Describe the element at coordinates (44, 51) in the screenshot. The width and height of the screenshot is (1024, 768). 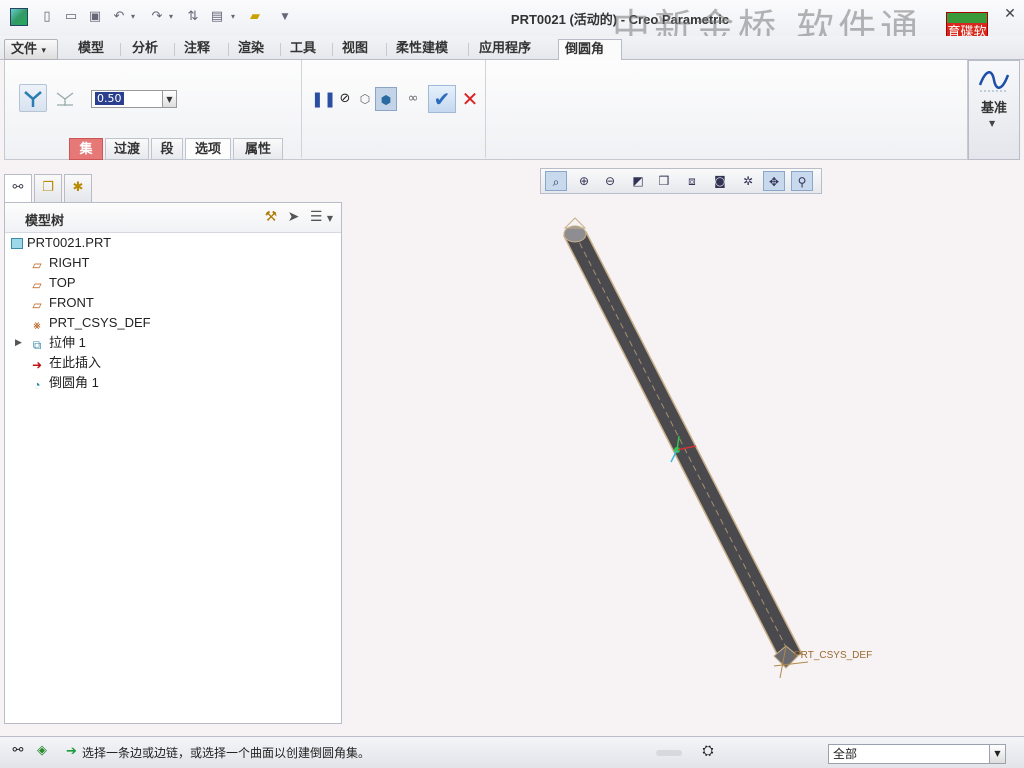
I see `chevron-down-icon: ▾` at that location.